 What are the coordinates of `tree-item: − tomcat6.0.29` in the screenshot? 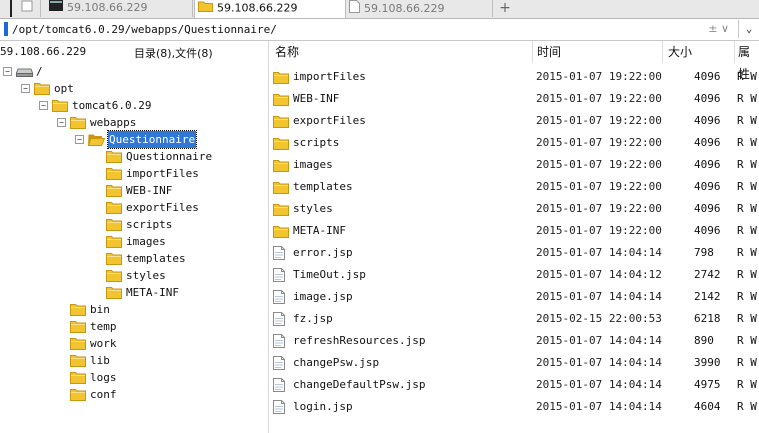 It's located at (134, 105).